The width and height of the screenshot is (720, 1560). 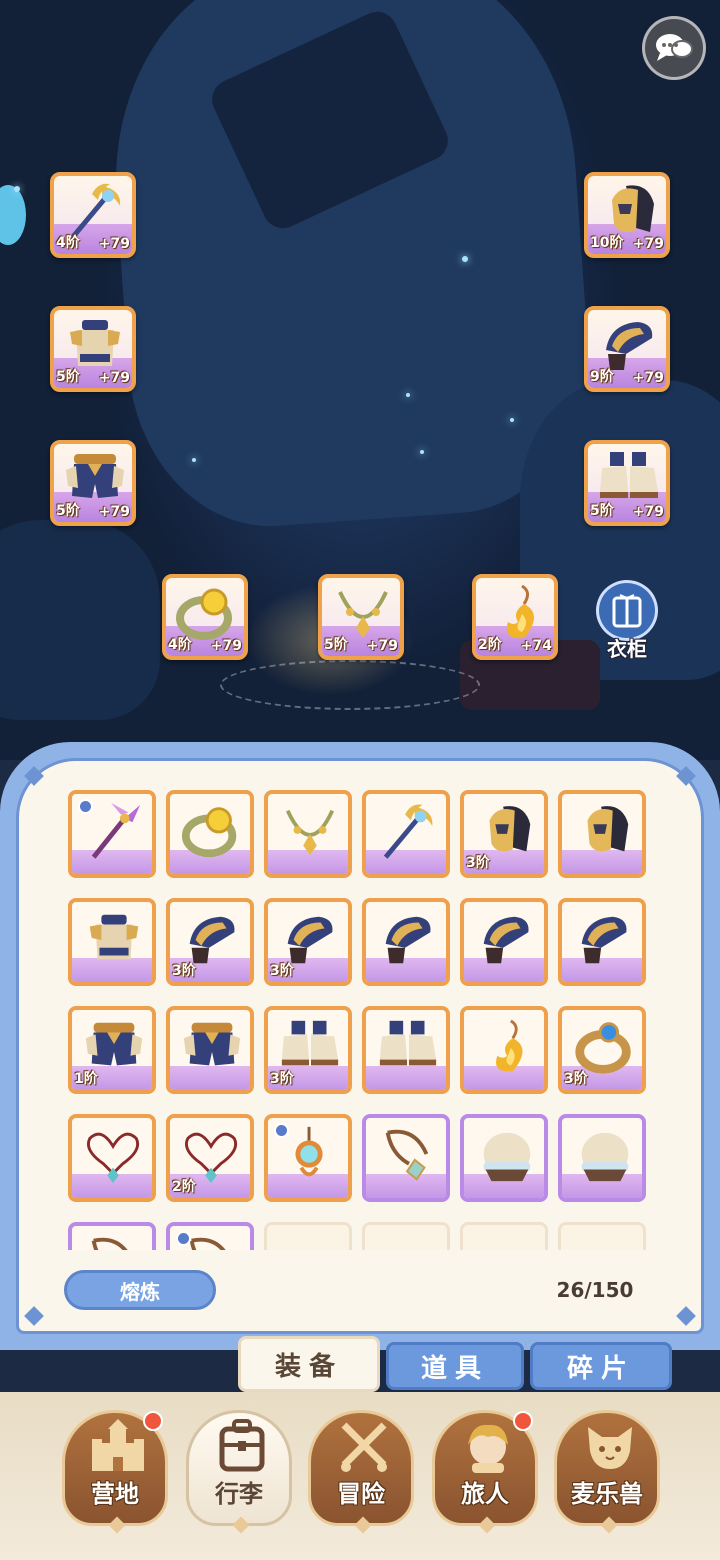 I want to click on nav-label: 行李, so click(x=239, y=1494).